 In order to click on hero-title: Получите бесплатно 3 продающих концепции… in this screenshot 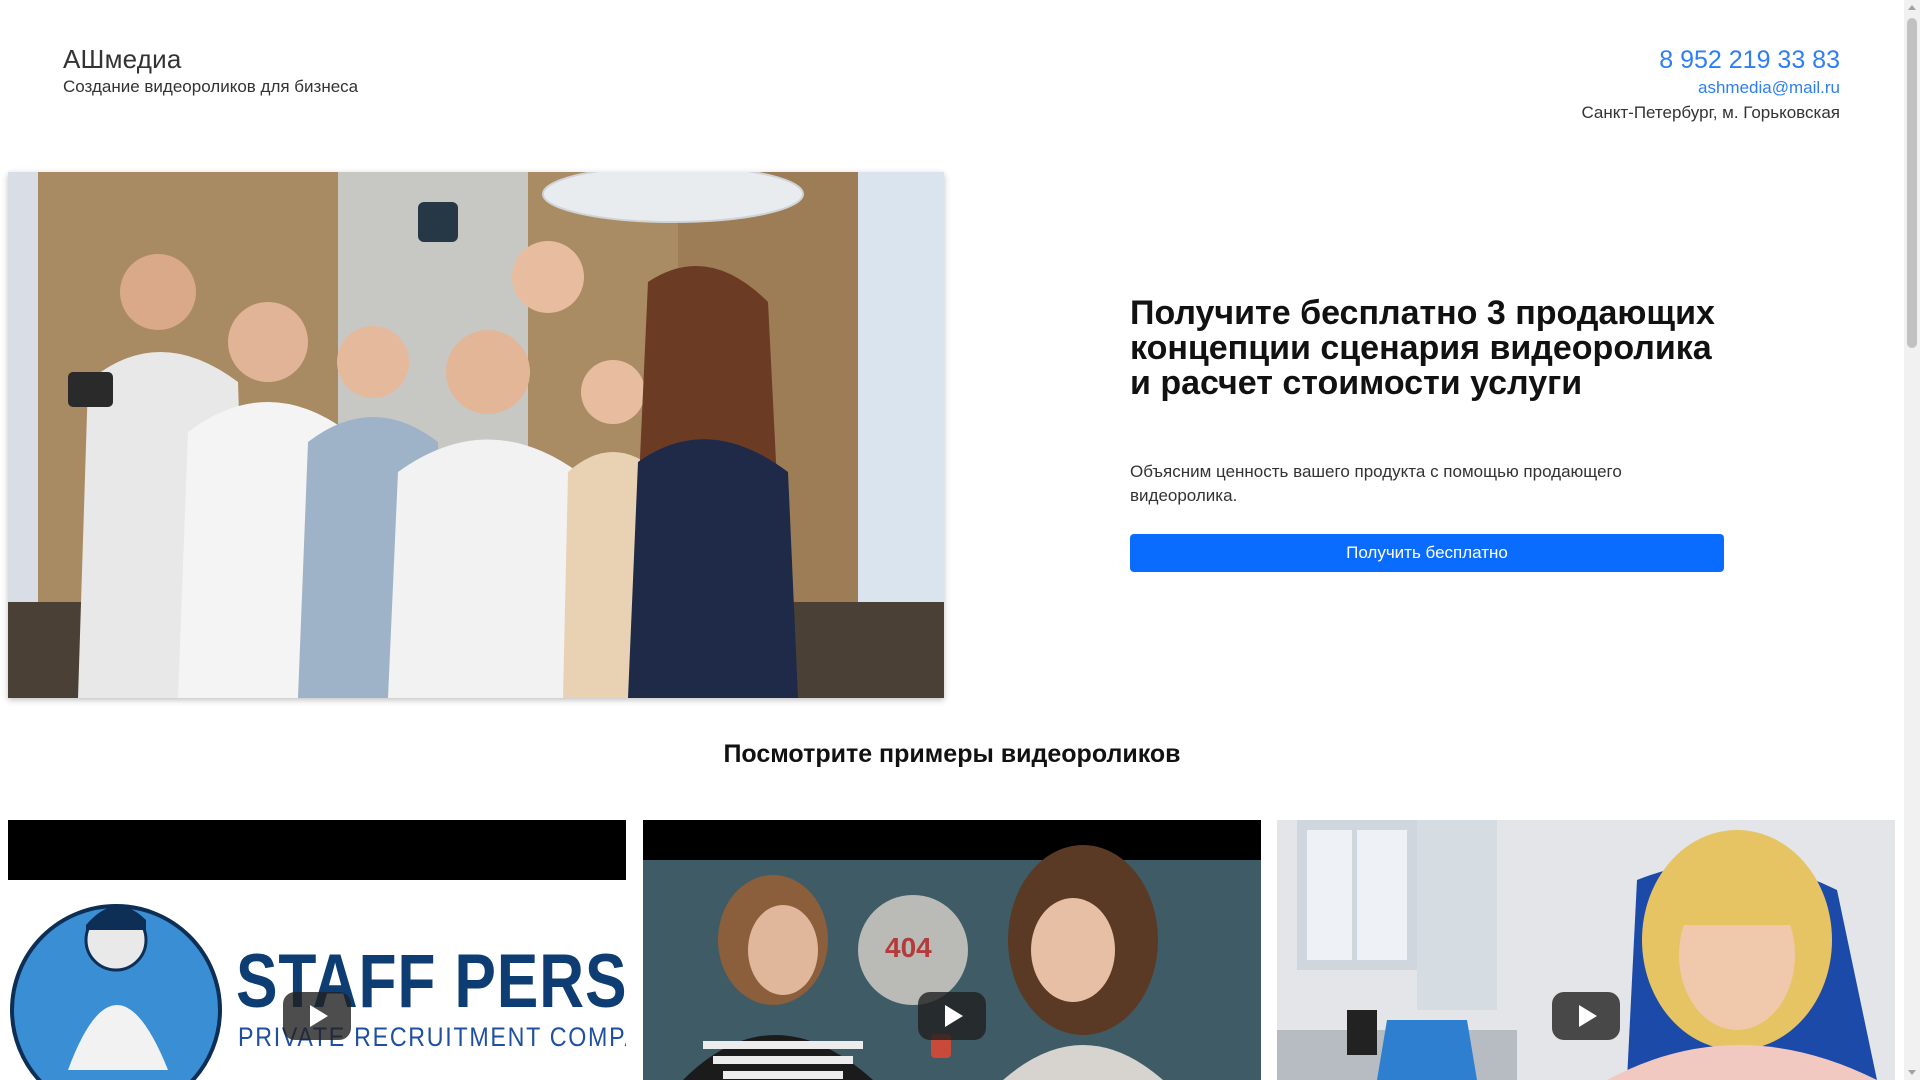, I will do `click(1422, 348)`.